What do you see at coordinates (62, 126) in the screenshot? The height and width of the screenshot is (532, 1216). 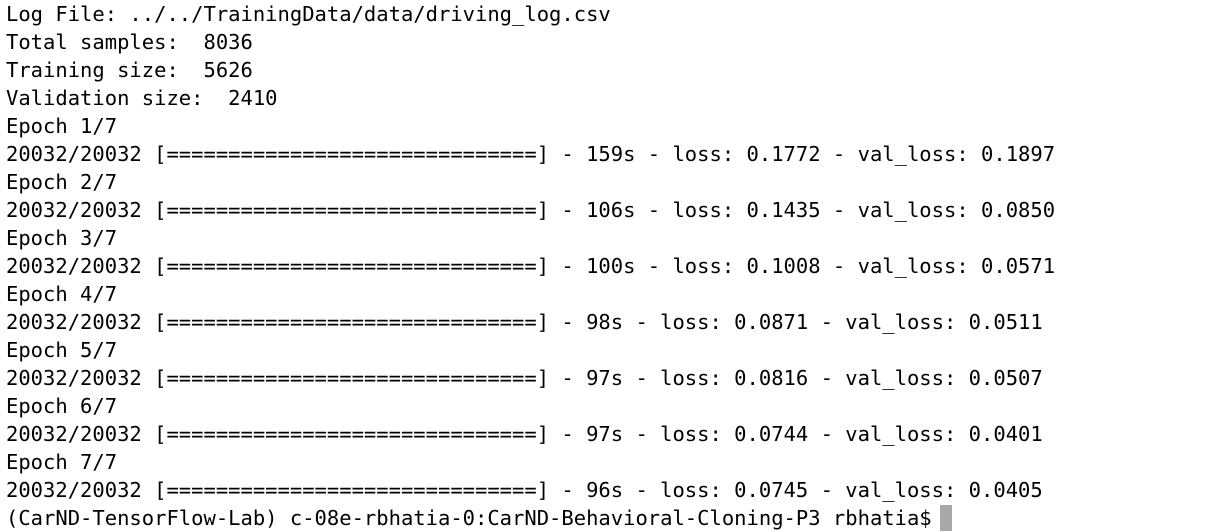 I see `epoch-header-line: Epoch 1/7` at bounding box center [62, 126].